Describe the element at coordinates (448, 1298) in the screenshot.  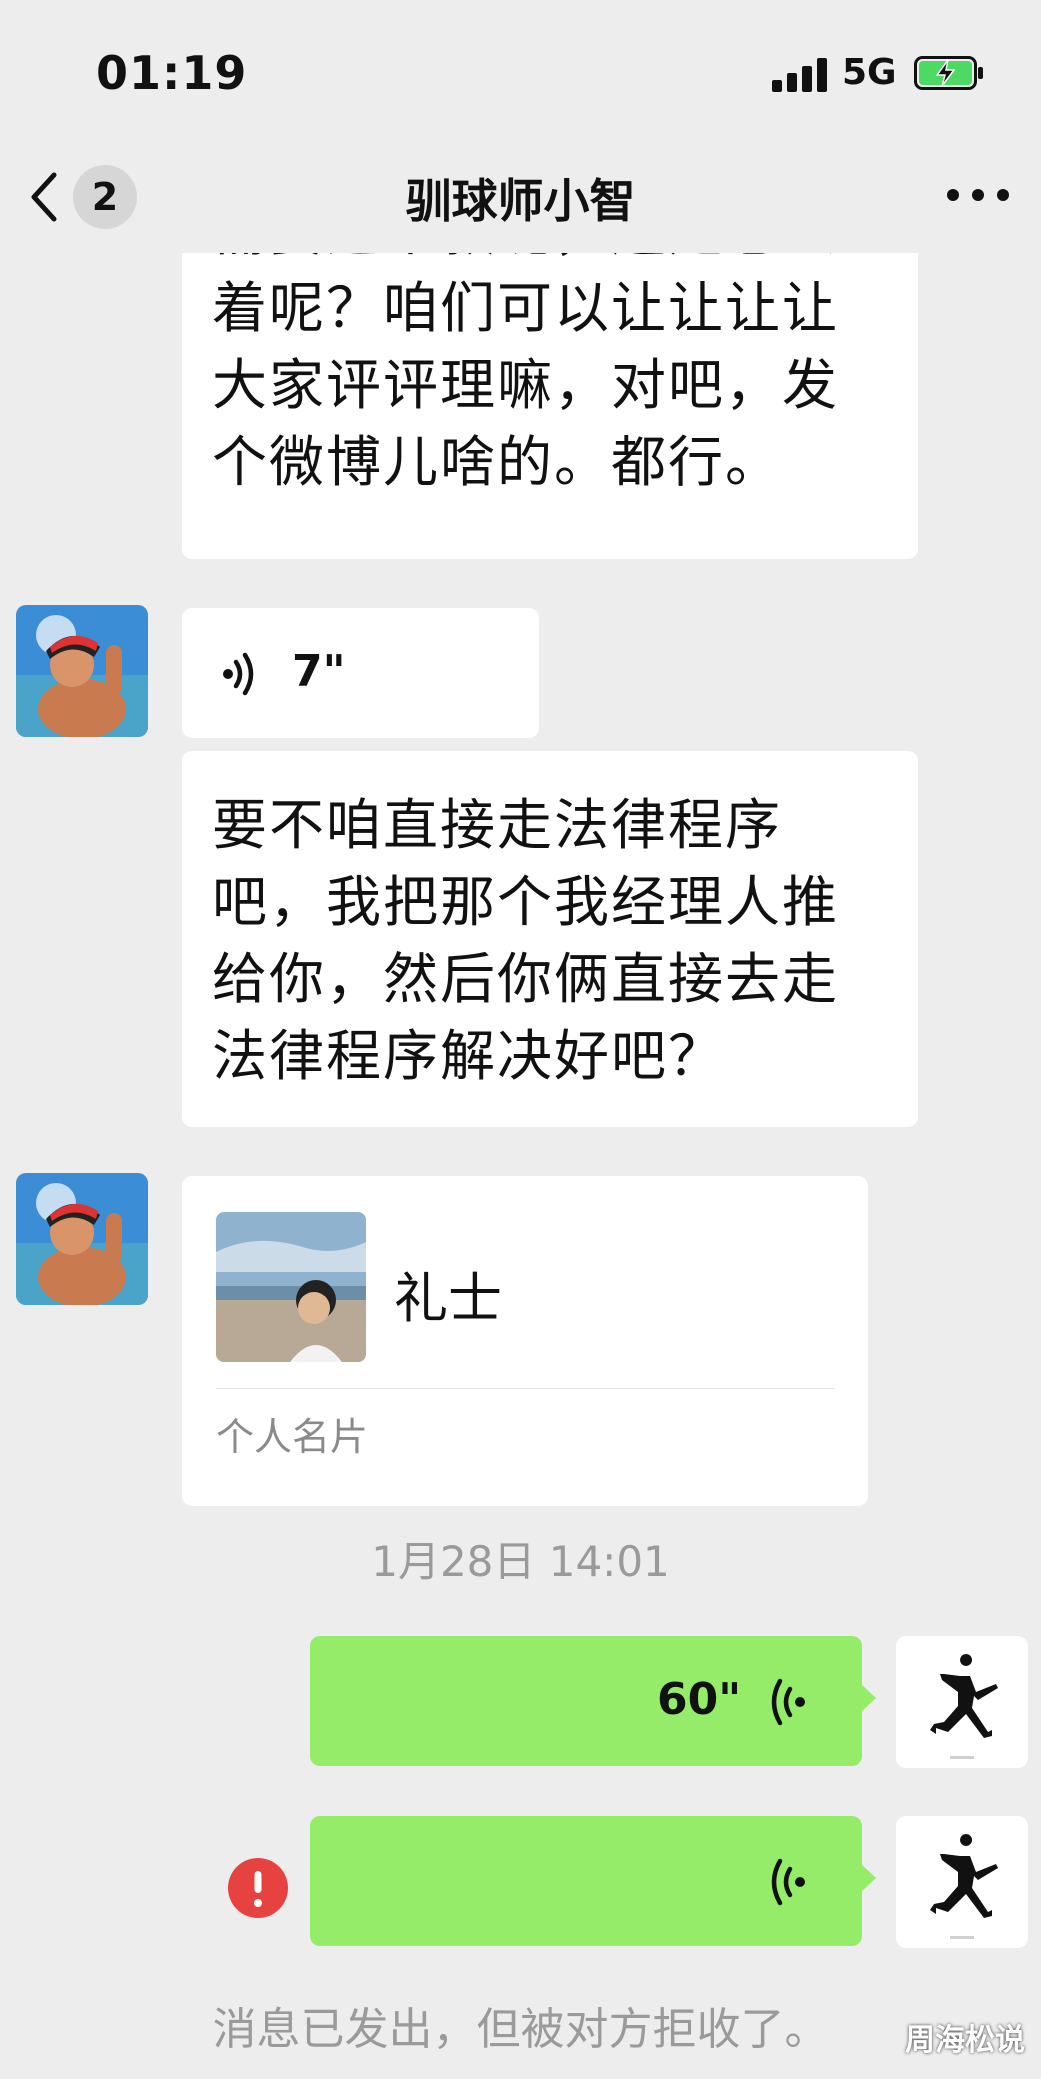
I see `card-contact-name: 礼士` at that location.